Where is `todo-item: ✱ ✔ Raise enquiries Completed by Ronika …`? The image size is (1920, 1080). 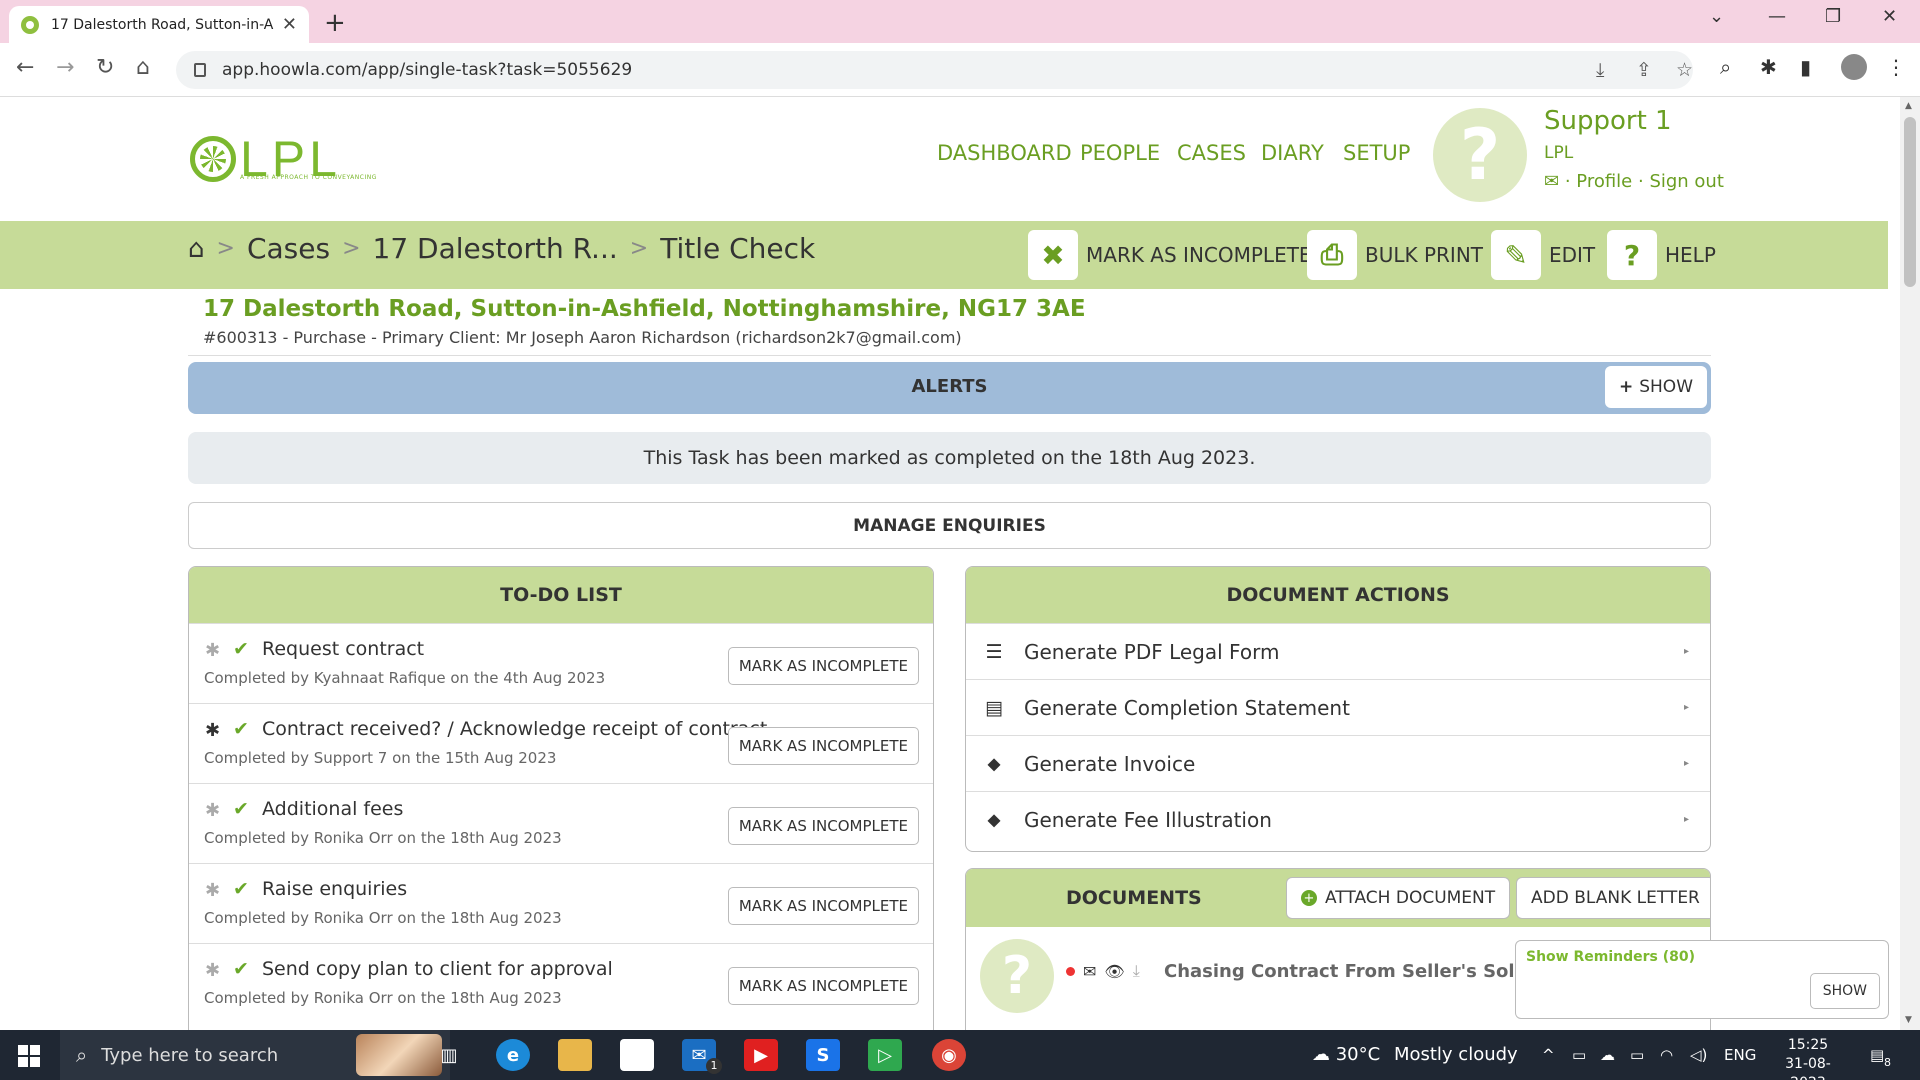 todo-item: ✱ ✔ Raise enquiries Completed by Ronika … is located at coordinates (561, 903).